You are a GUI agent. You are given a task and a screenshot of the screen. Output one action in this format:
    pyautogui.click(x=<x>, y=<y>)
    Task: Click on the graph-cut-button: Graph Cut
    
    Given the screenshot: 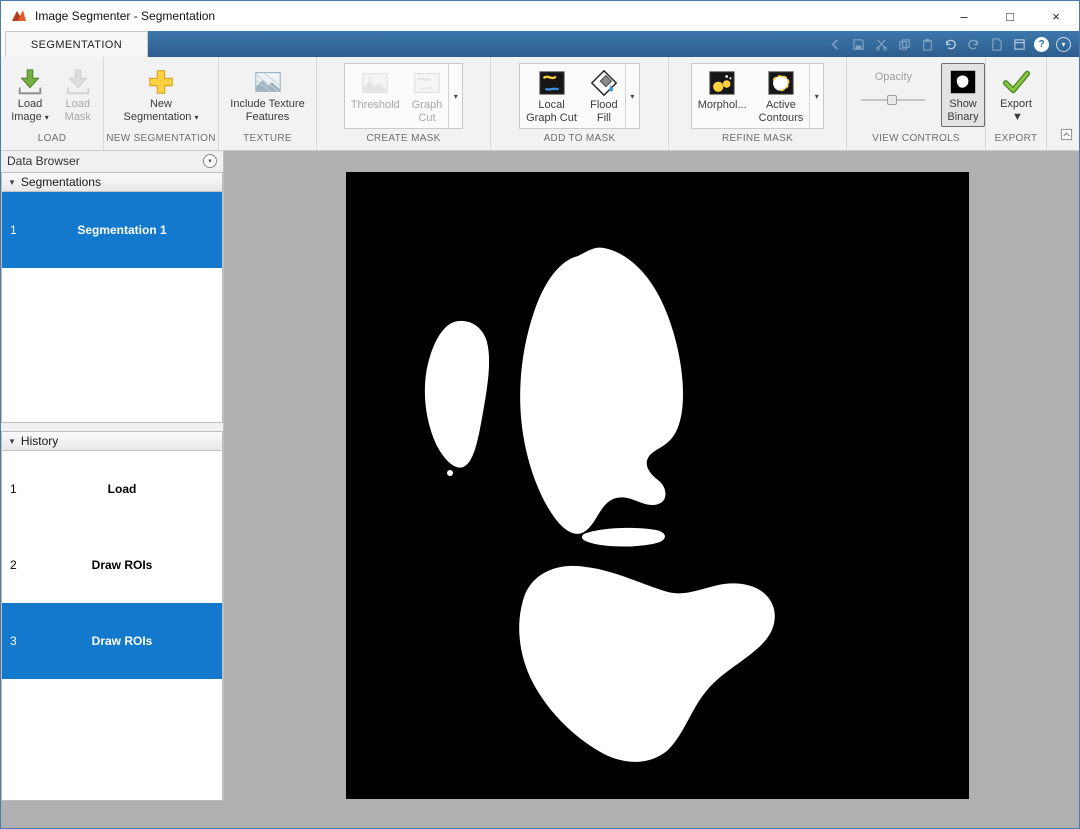 What is the action you would take?
    pyautogui.click(x=427, y=96)
    